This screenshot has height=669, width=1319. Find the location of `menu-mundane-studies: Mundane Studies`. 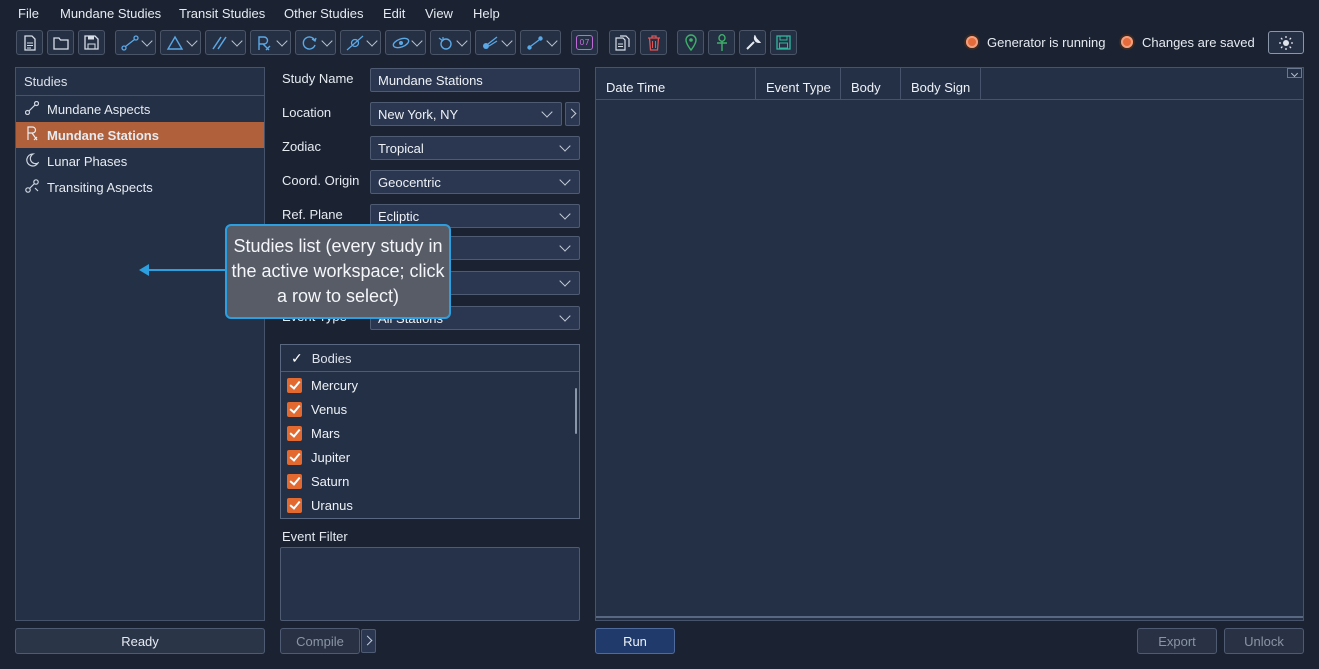

menu-mundane-studies: Mundane Studies is located at coordinates (110, 13).